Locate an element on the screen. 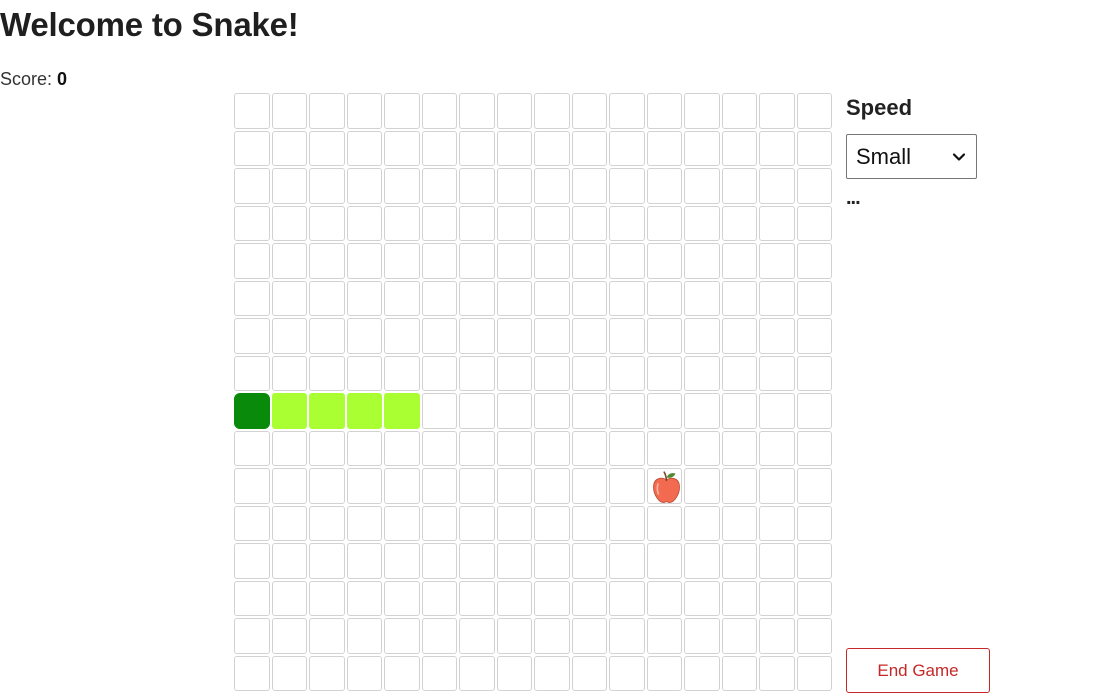 Image resolution: width=1120 pixels, height=700 pixels. snake-body-segment is located at coordinates (364, 411).